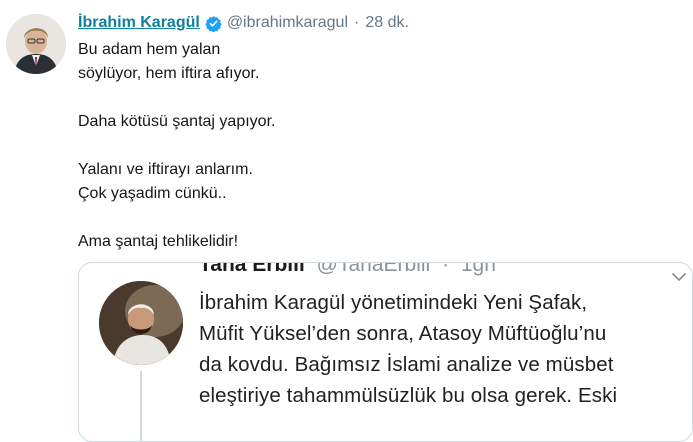 The width and height of the screenshot is (693, 442). What do you see at coordinates (177, 121) in the screenshot?
I see `tweet-line: Daha kötüsü şantaj yapıyor.` at bounding box center [177, 121].